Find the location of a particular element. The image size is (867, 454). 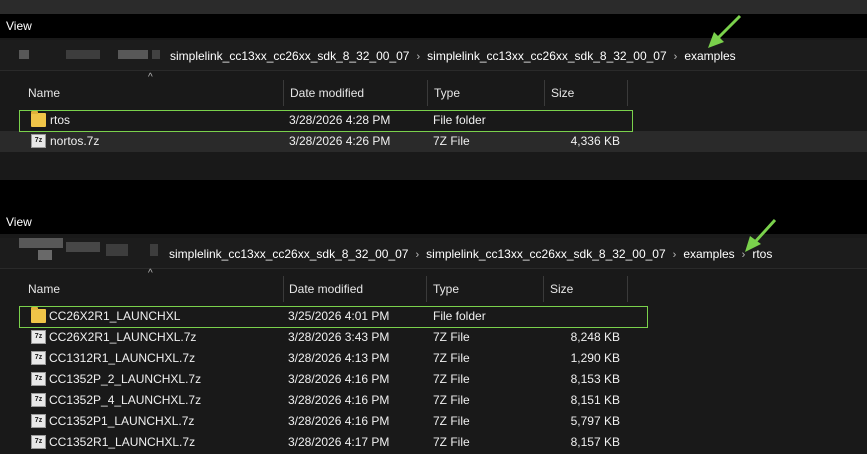

file-name: CC26X2R1_LAUNCHXL is located at coordinates (115, 316).